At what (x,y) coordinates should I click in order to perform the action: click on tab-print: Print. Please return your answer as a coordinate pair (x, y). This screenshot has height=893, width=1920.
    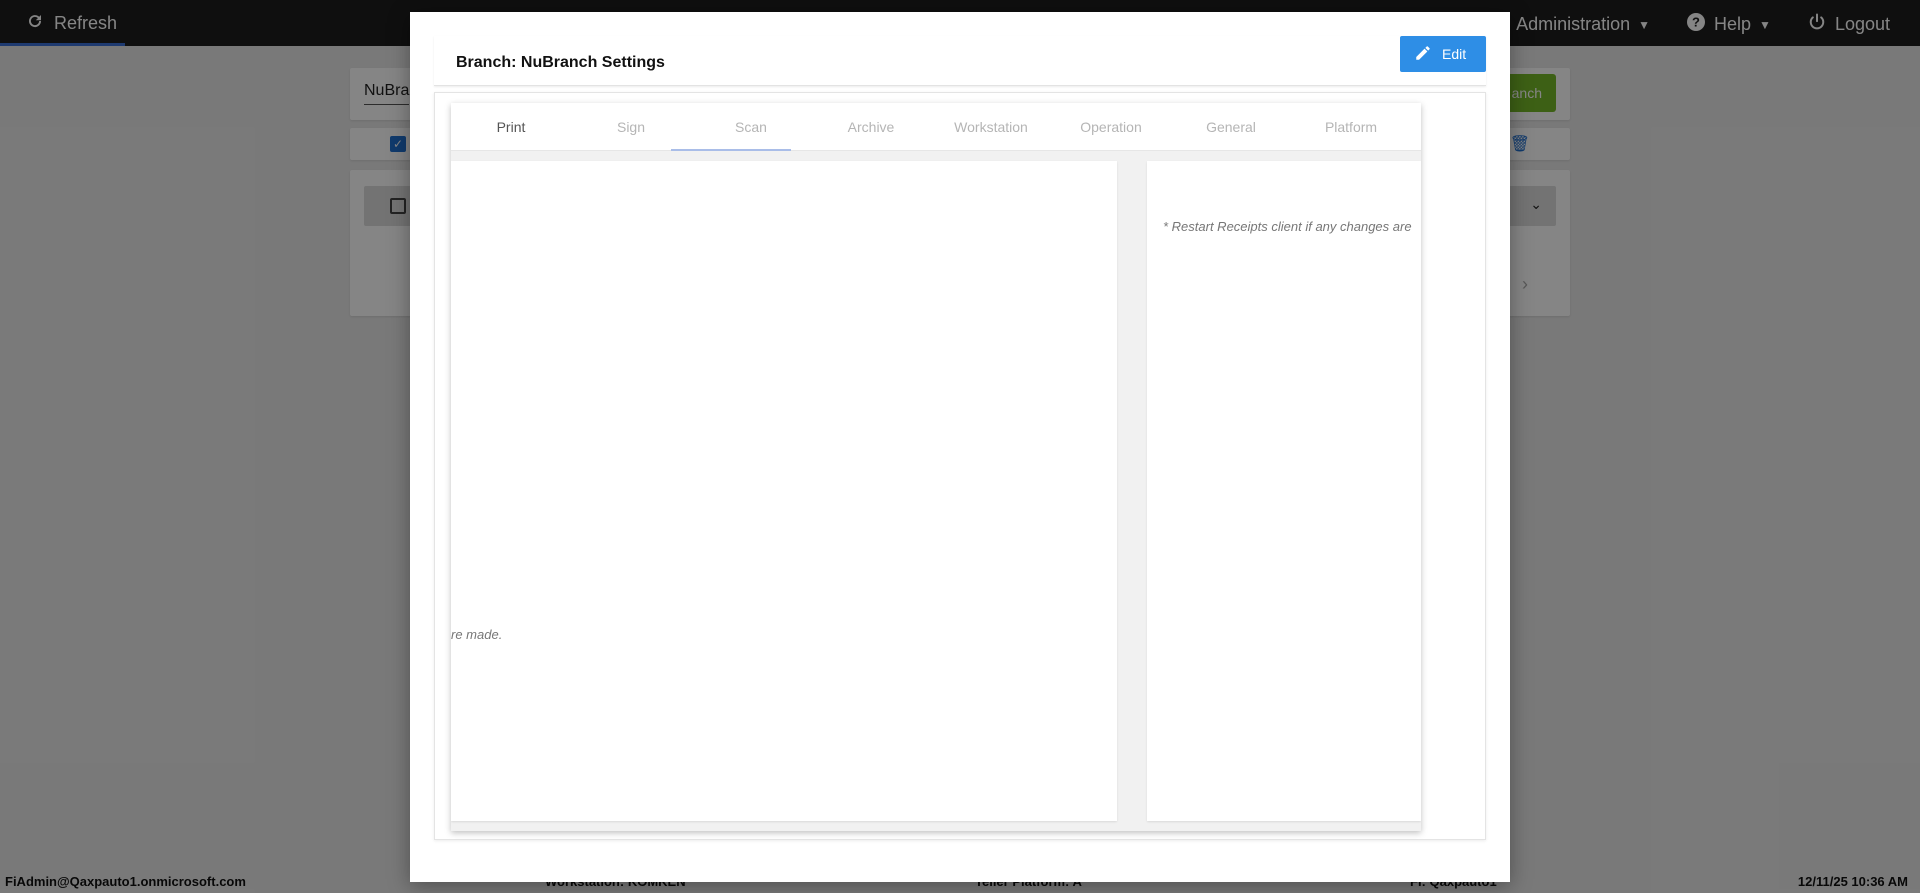
    Looking at the image, I should click on (511, 126).